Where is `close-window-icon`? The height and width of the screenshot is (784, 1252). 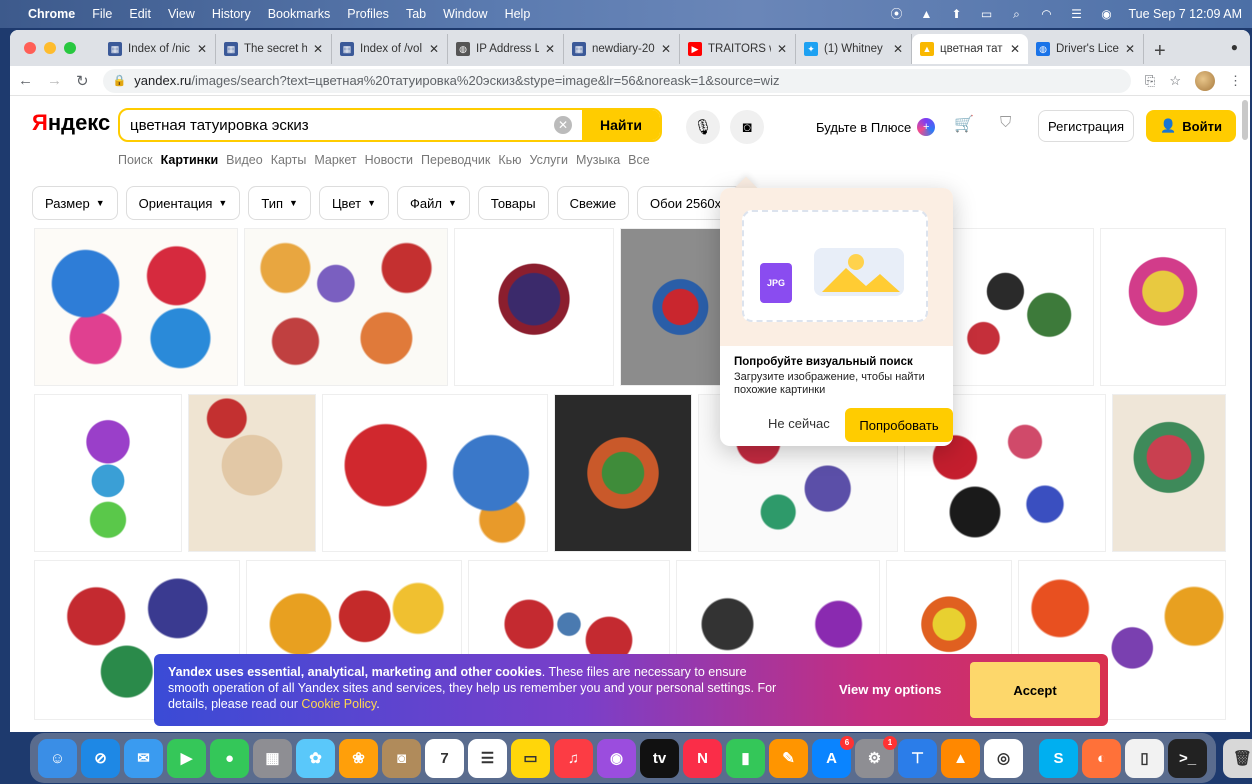 close-window-icon is located at coordinates (30, 48).